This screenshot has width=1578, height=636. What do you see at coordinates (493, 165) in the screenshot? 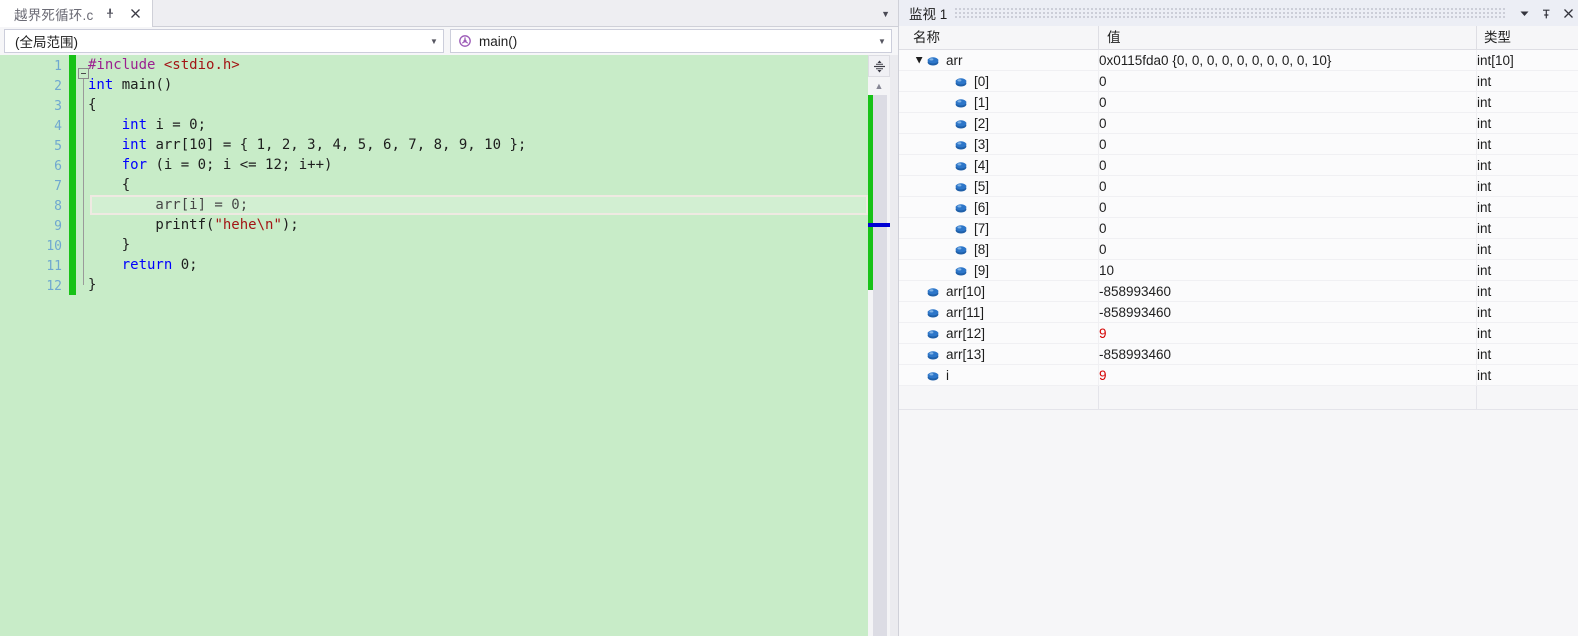
I see `code-line: for (i = 0; i <= 12; i++)` at bounding box center [493, 165].